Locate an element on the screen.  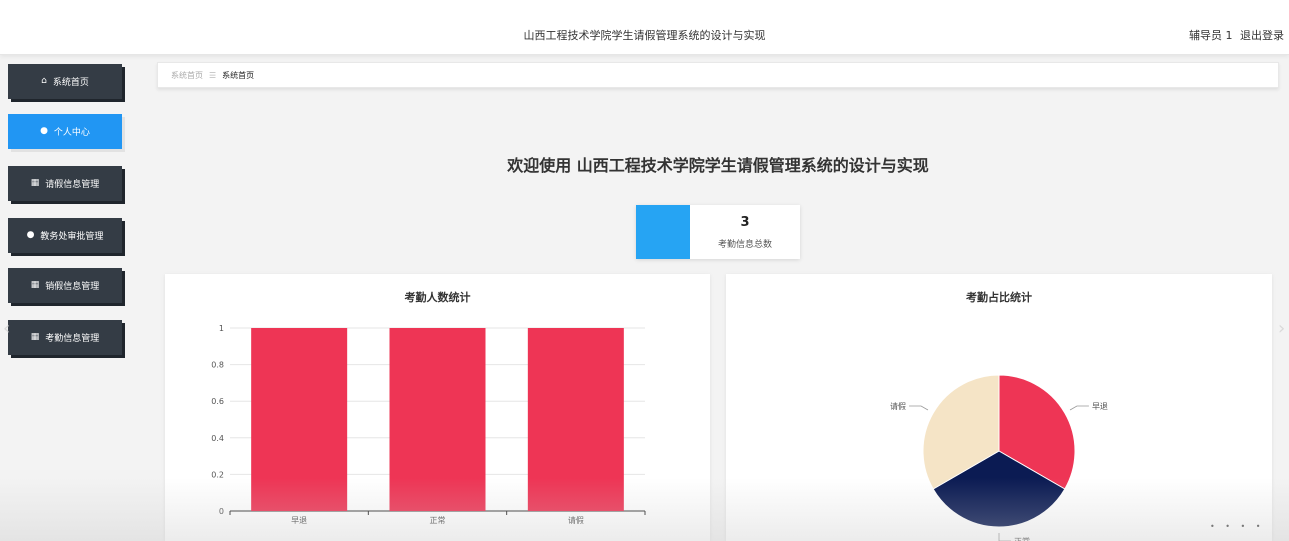
pie-label: 请假 is located at coordinates (898, 406).